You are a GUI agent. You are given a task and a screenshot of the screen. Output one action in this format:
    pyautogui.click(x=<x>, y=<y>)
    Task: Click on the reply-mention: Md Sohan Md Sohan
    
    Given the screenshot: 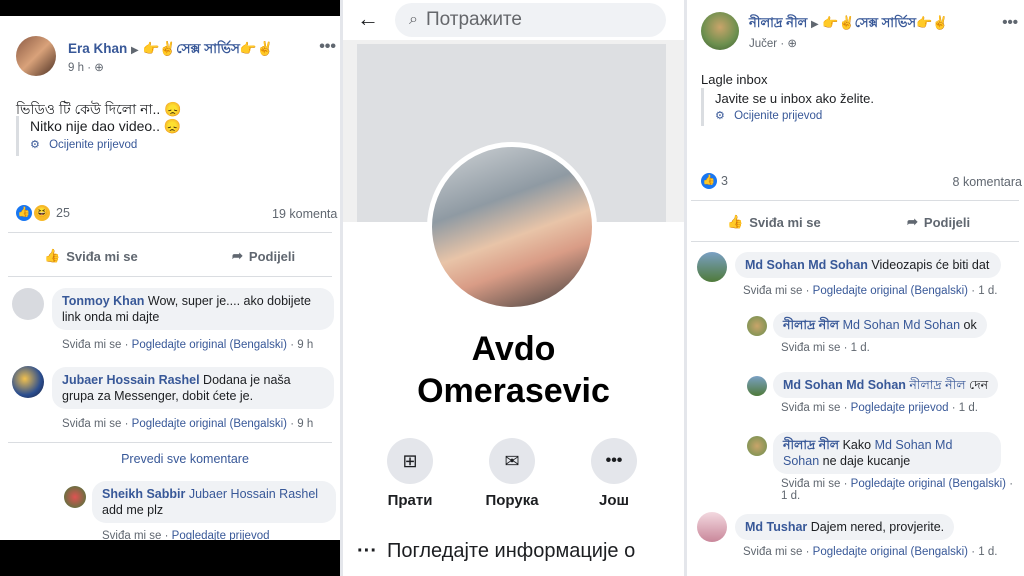 What is the action you would take?
    pyautogui.click(x=901, y=325)
    